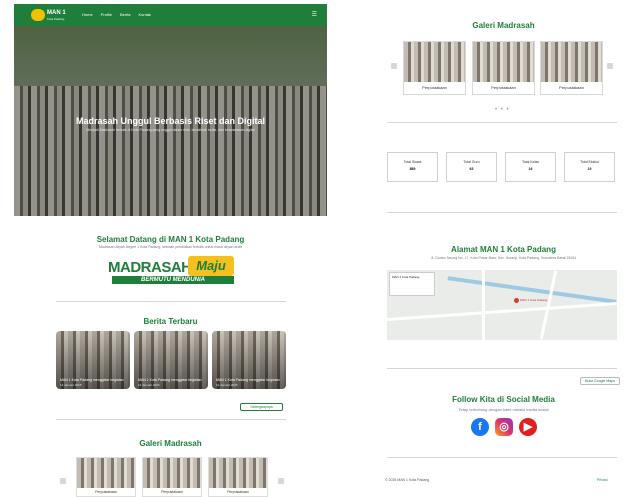 This screenshot has width=624, height=497. What do you see at coordinates (125, 14) in the screenshot?
I see `nav-berita: Berita` at bounding box center [125, 14].